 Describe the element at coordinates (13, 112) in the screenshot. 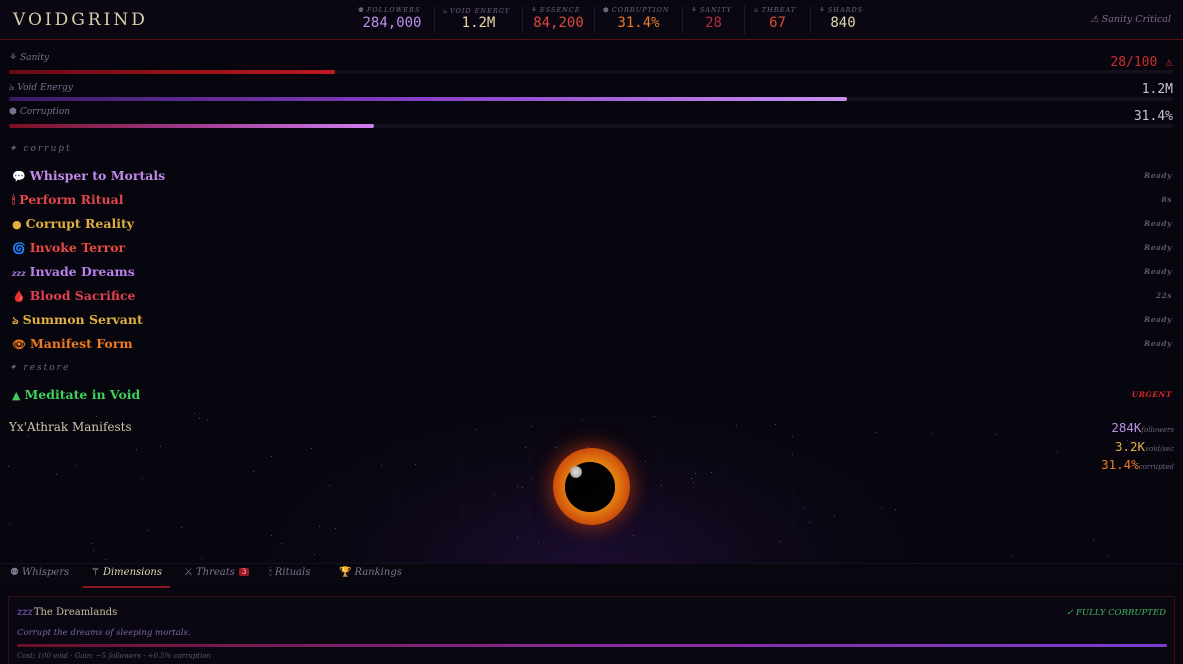

I see `corruption-icon: ⬢` at that location.